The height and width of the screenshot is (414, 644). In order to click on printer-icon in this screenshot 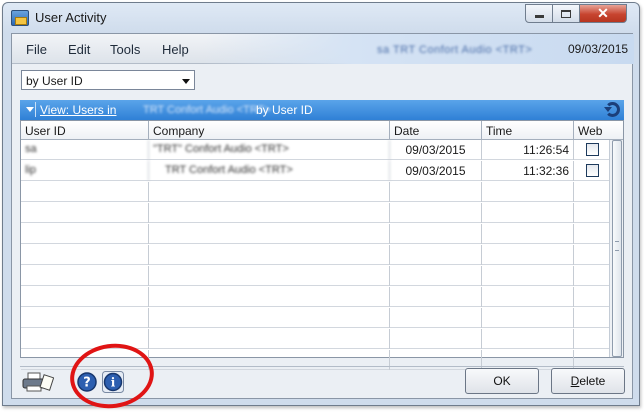, I will do `click(38, 382)`.